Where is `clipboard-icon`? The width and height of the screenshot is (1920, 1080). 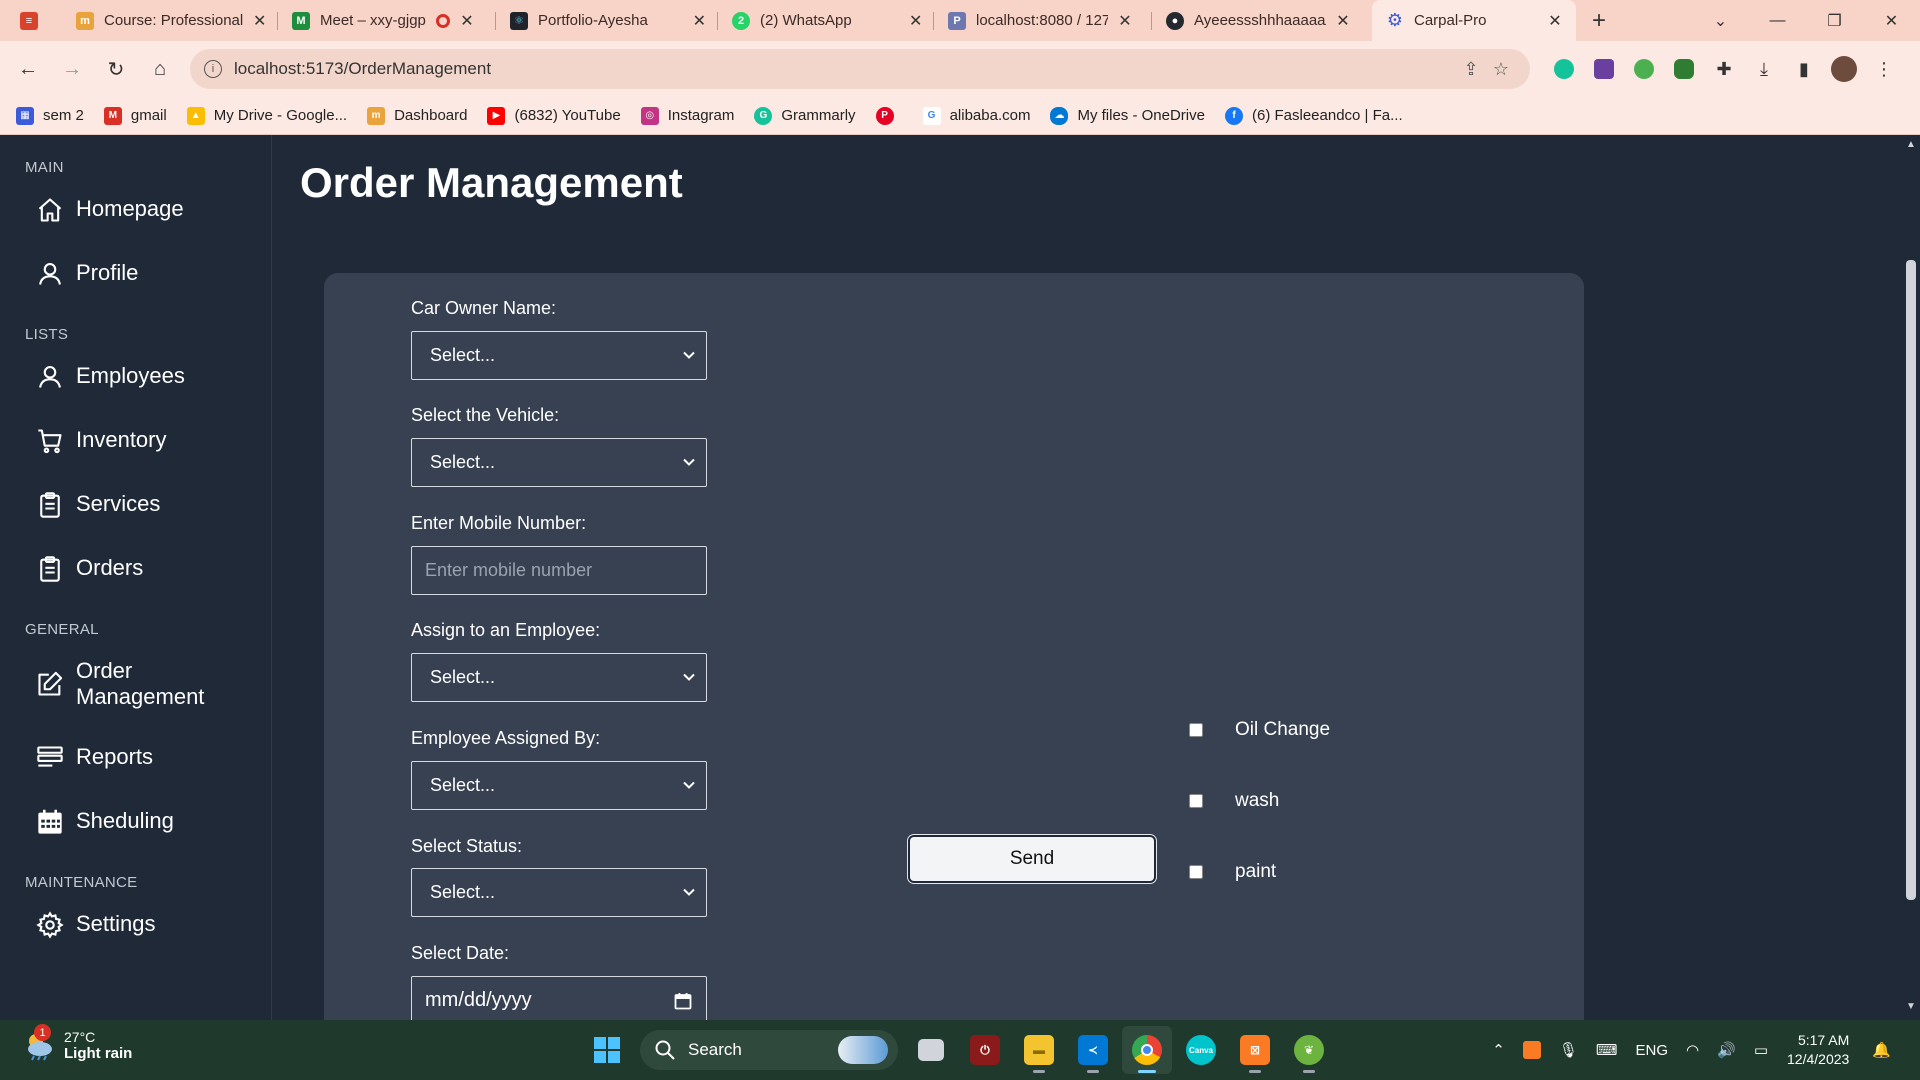 clipboard-icon is located at coordinates (50, 505).